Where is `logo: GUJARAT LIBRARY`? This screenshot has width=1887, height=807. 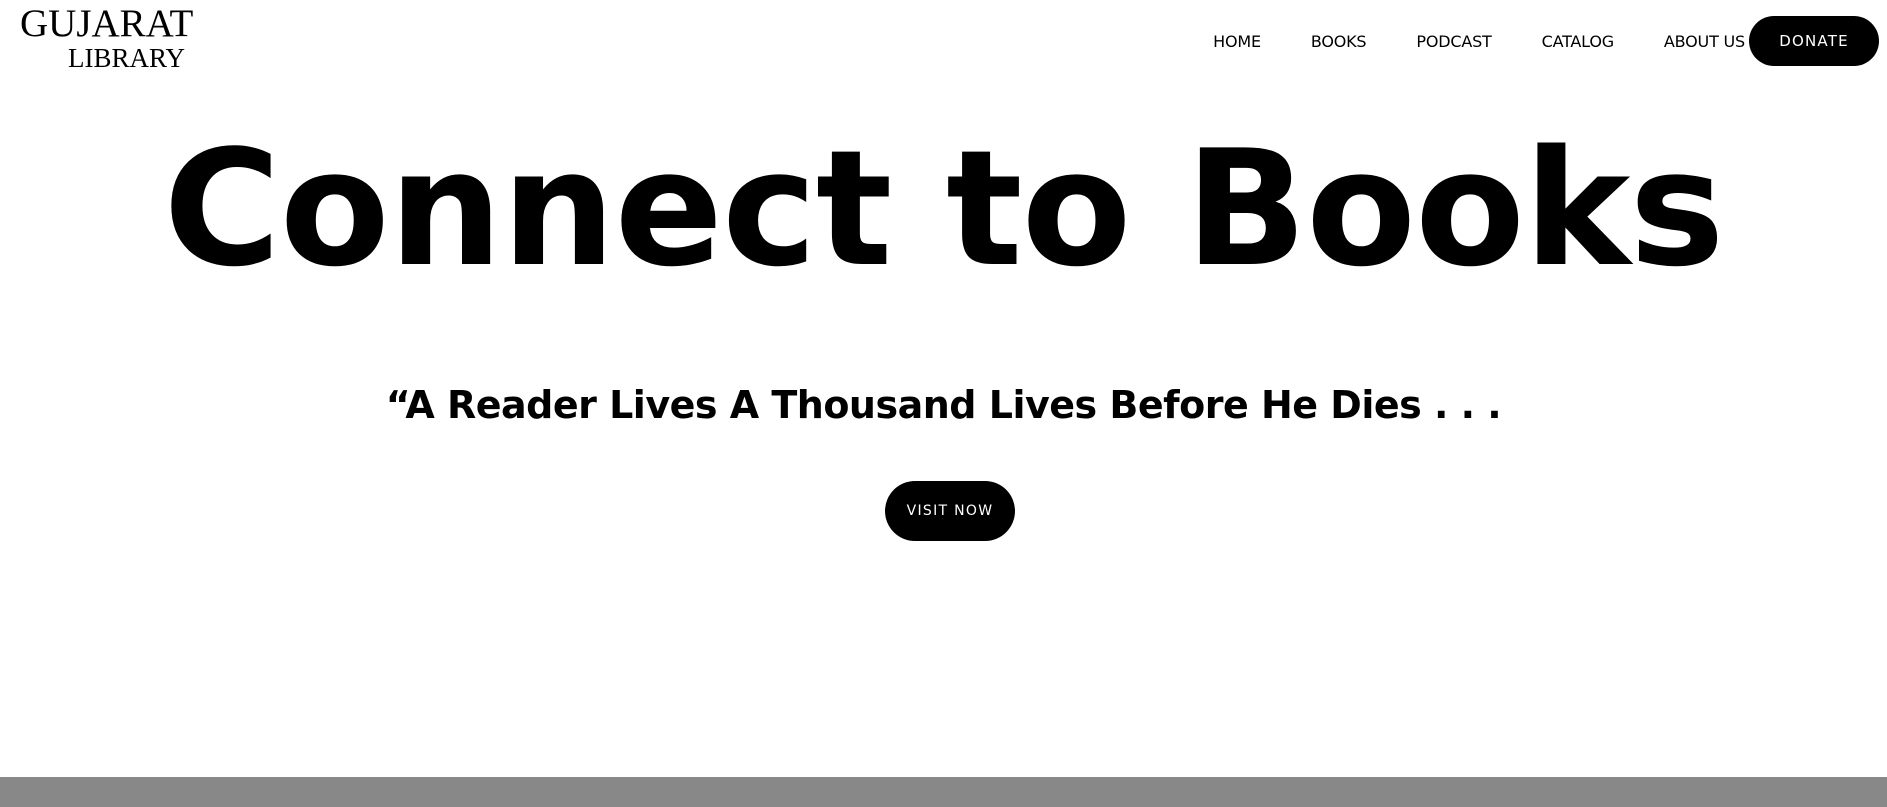
logo: GUJARAT LIBRARY is located at coordinates (107, 37).